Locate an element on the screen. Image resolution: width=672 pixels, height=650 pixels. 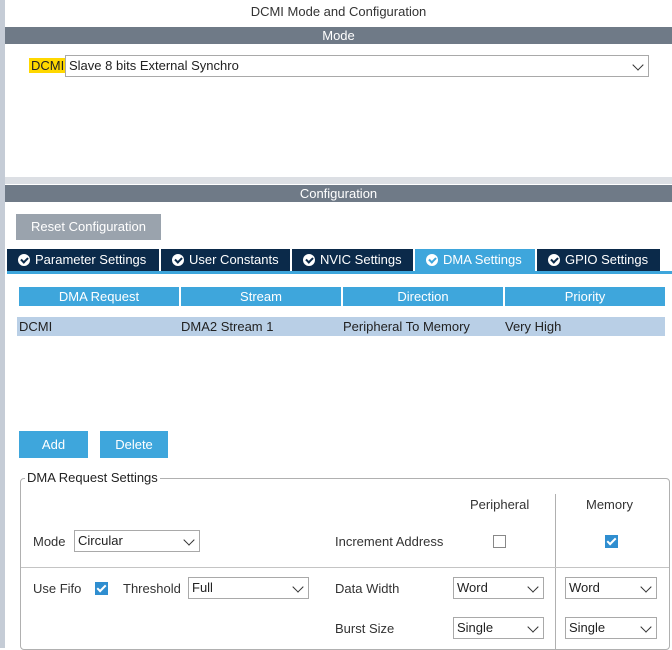
reset-configuration-button: Reset Configuration is located at coordinates (88, 227).